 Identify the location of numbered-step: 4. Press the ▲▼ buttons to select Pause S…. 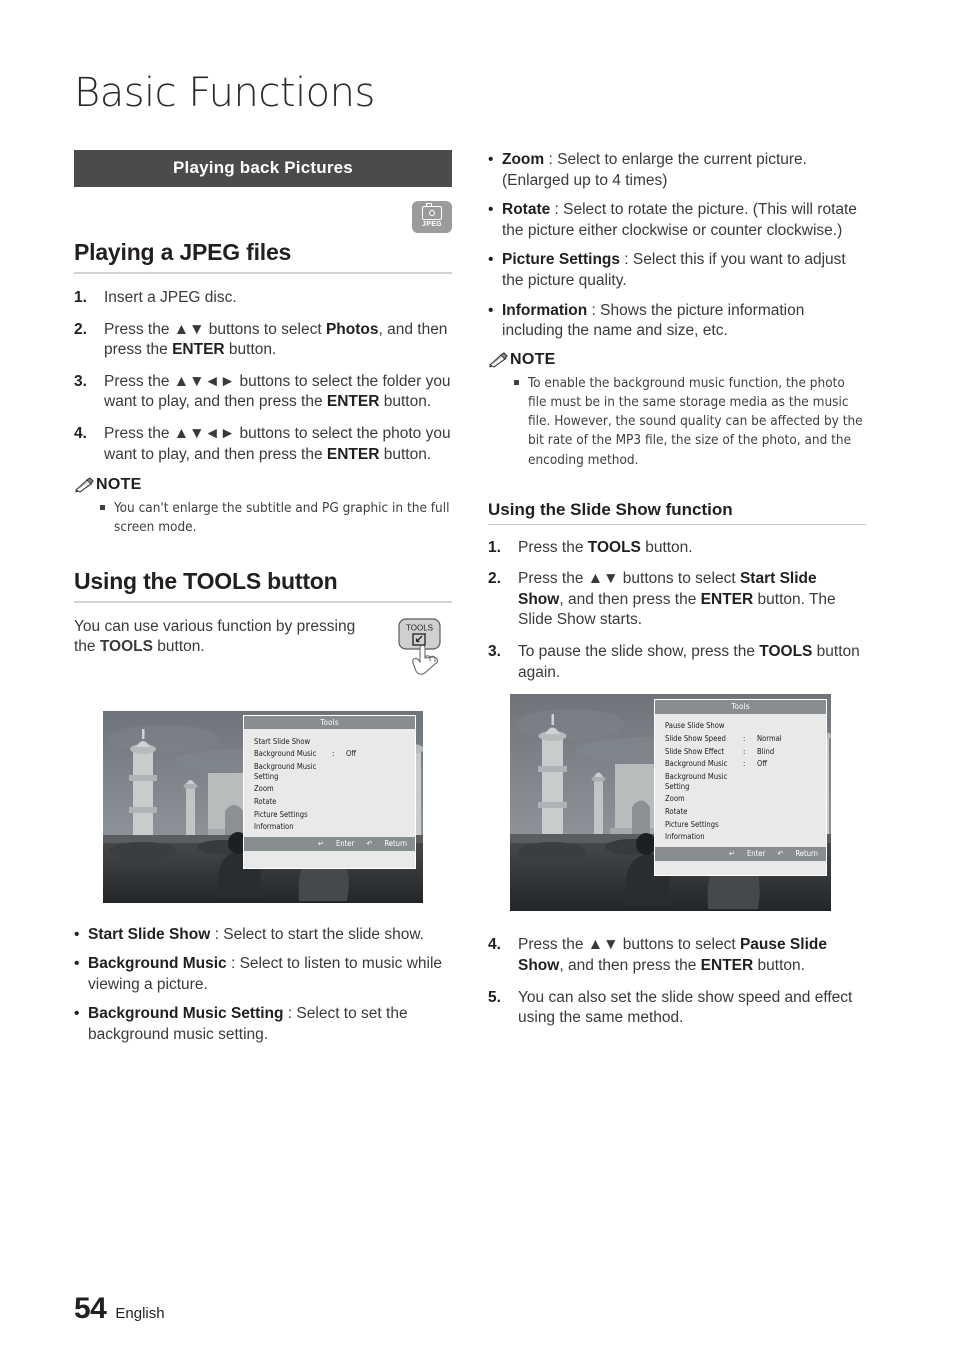
(677, 955).